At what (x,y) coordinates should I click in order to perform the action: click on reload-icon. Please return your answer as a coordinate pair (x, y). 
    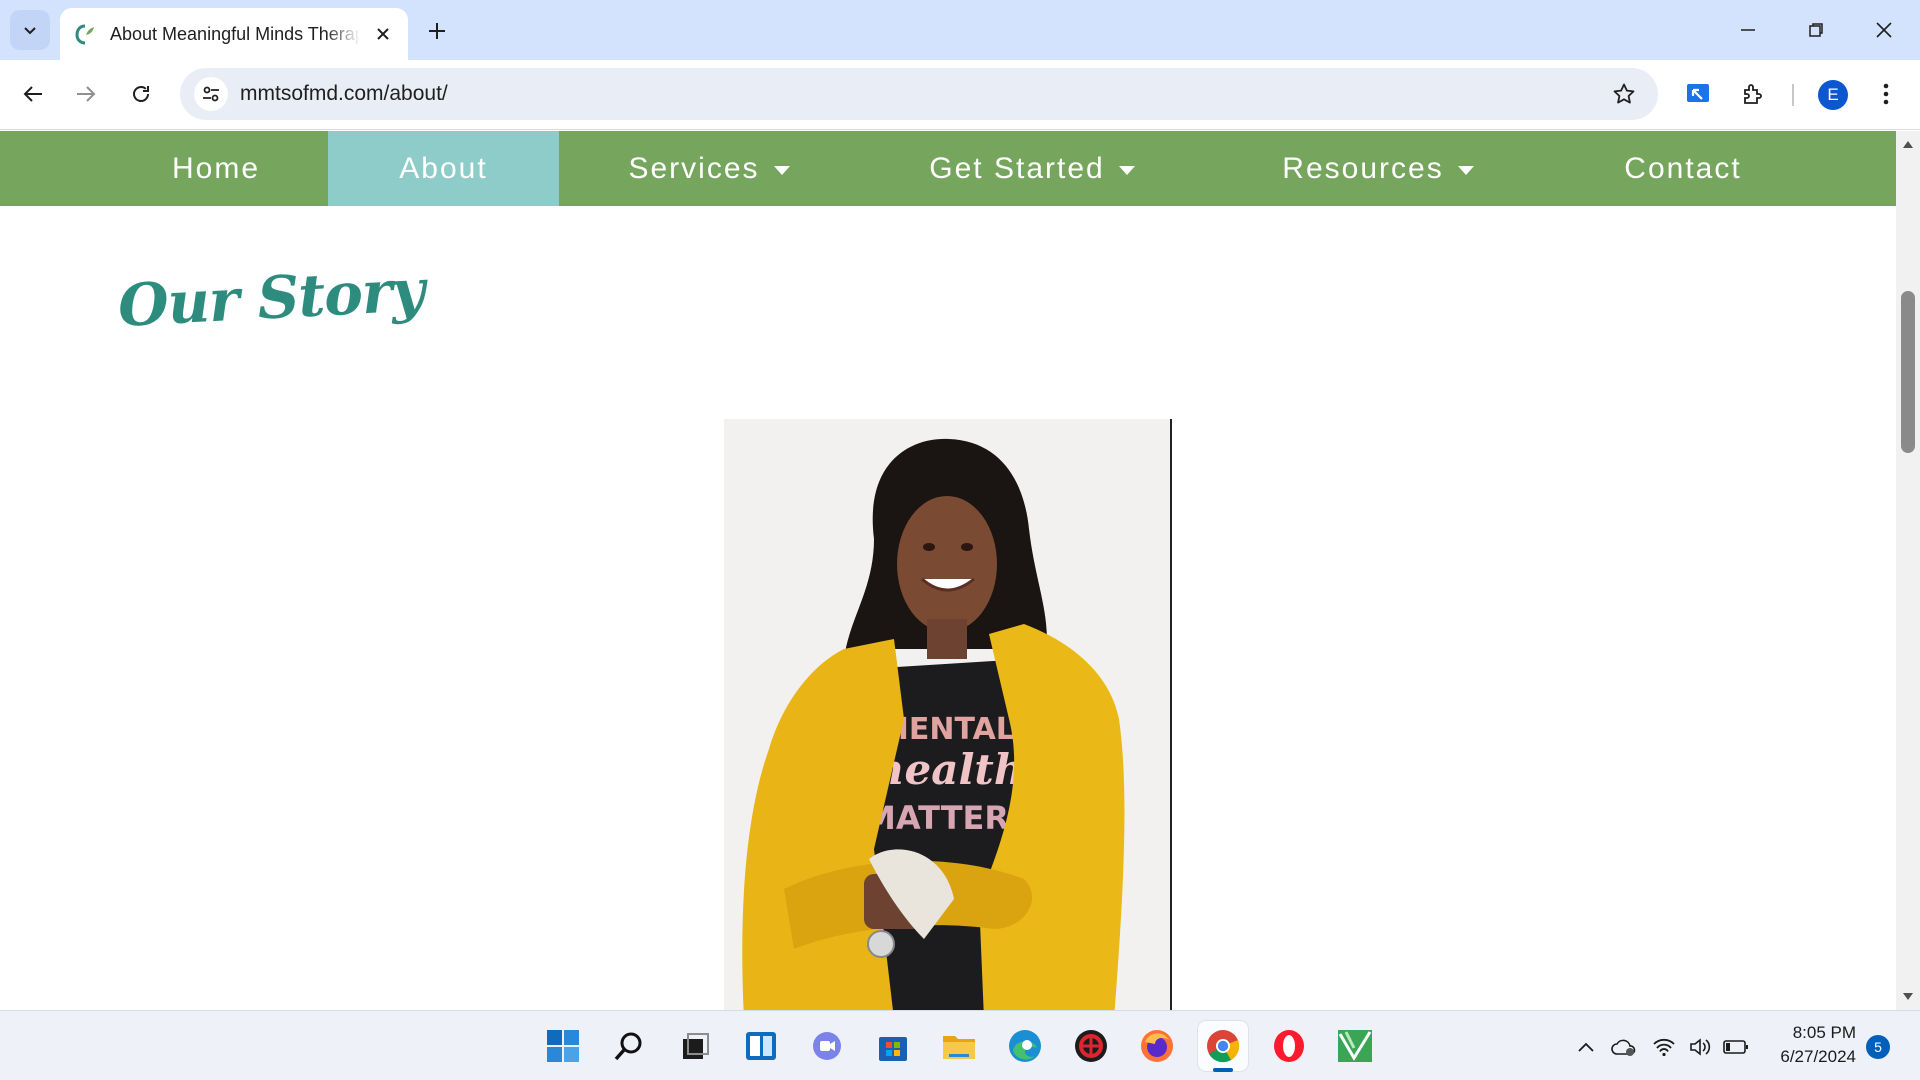
    Looking at the image, I should click on (141, 94).